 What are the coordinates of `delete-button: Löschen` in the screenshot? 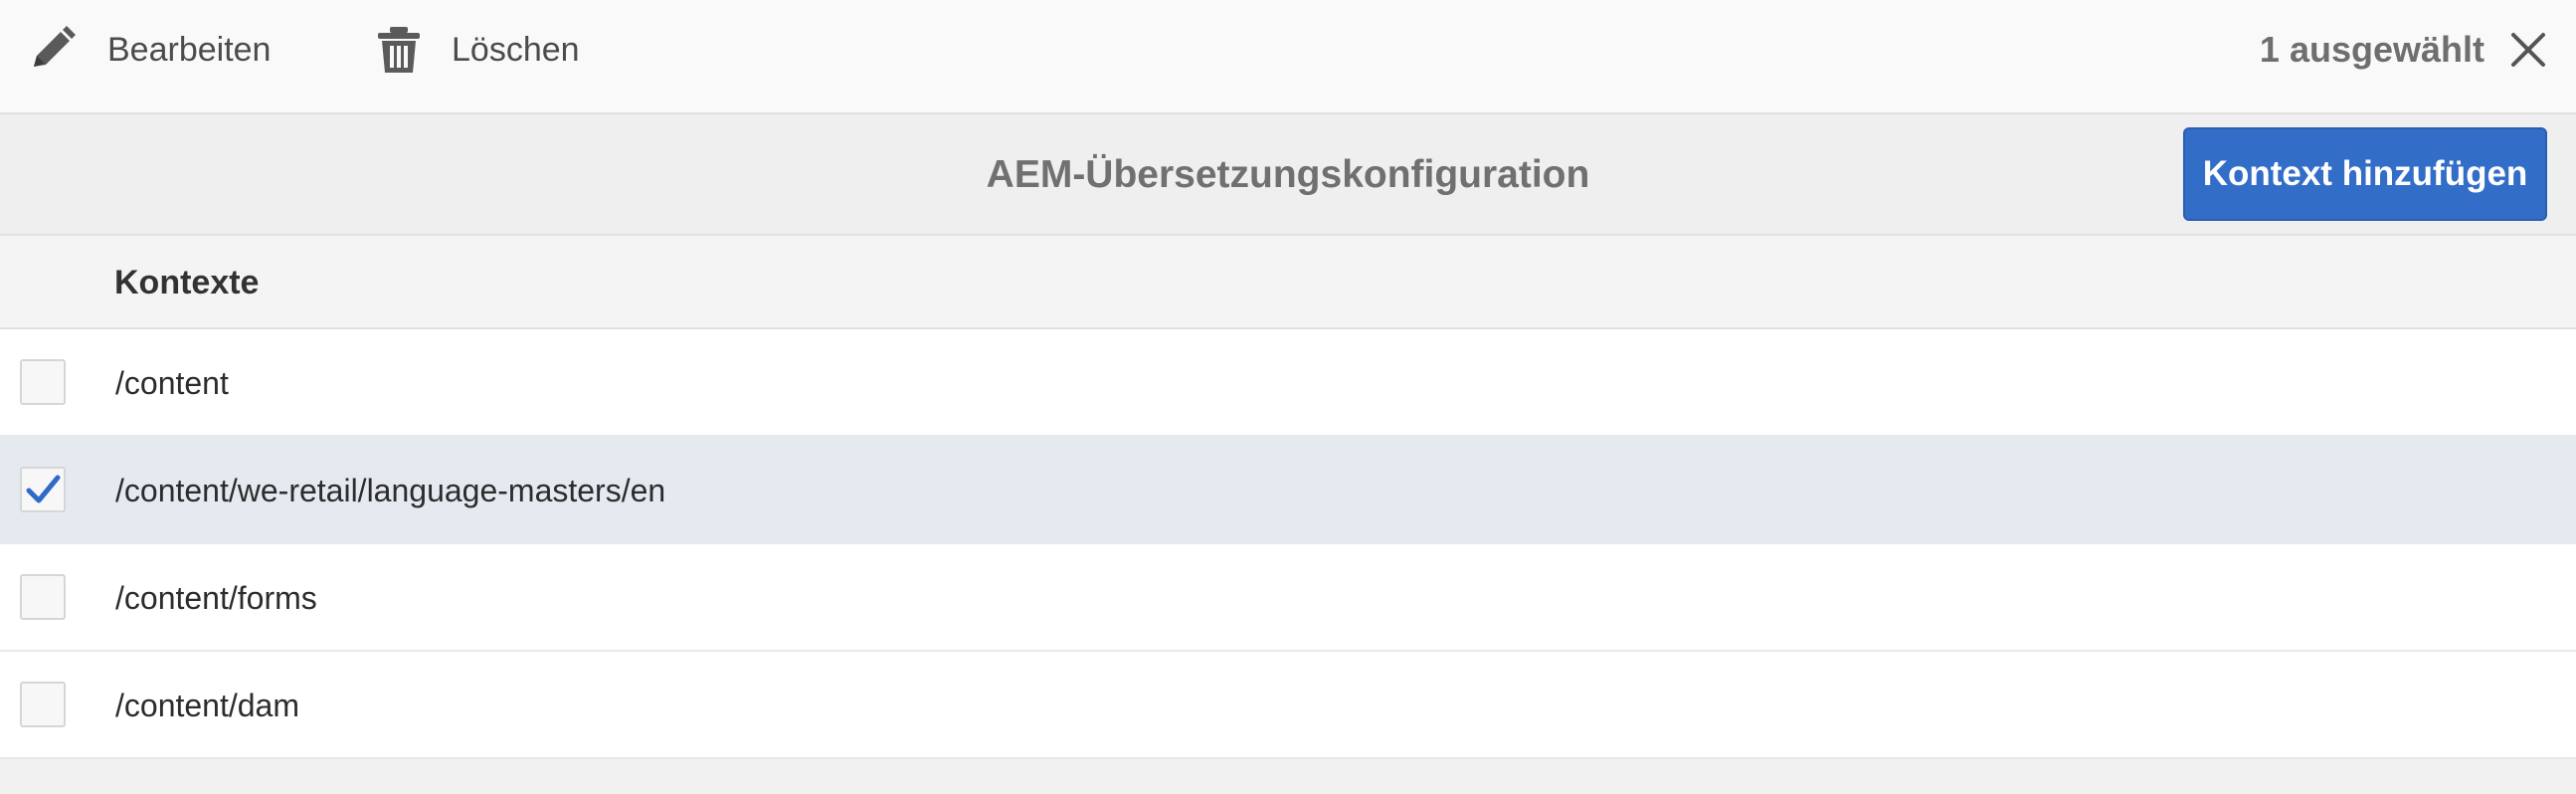 It's located at (478, 49).